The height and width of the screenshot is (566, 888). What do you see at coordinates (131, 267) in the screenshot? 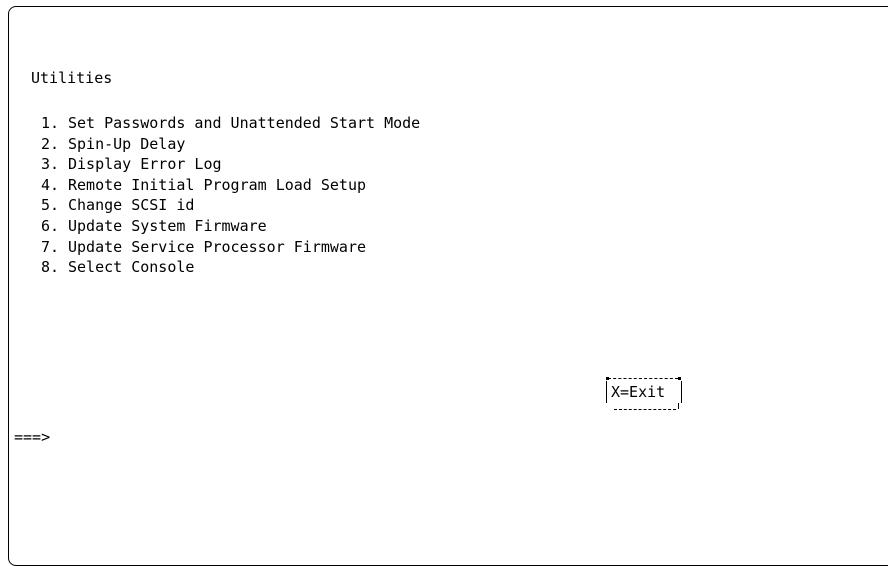
I see `menu-item-label: Select Console` at bounding box center [131, 267].